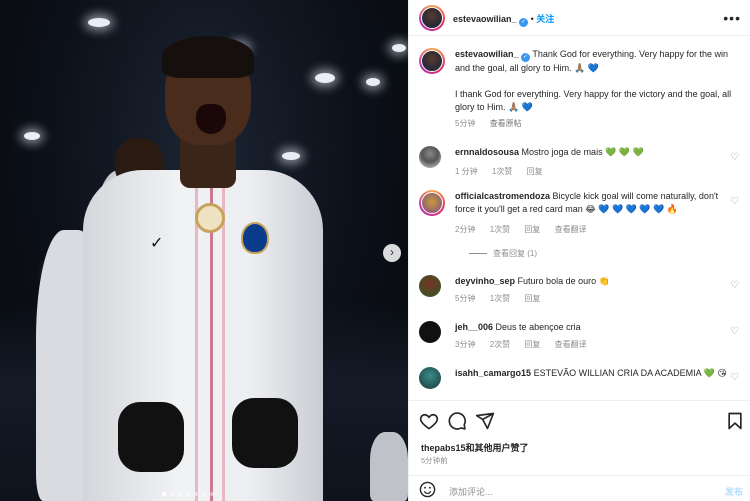  What do you see at coordinates (582, 152) in the screenshot?
I see `comment-text: Mostro joga de mais 💚 💚 💚` at bounding box center [582, 152].